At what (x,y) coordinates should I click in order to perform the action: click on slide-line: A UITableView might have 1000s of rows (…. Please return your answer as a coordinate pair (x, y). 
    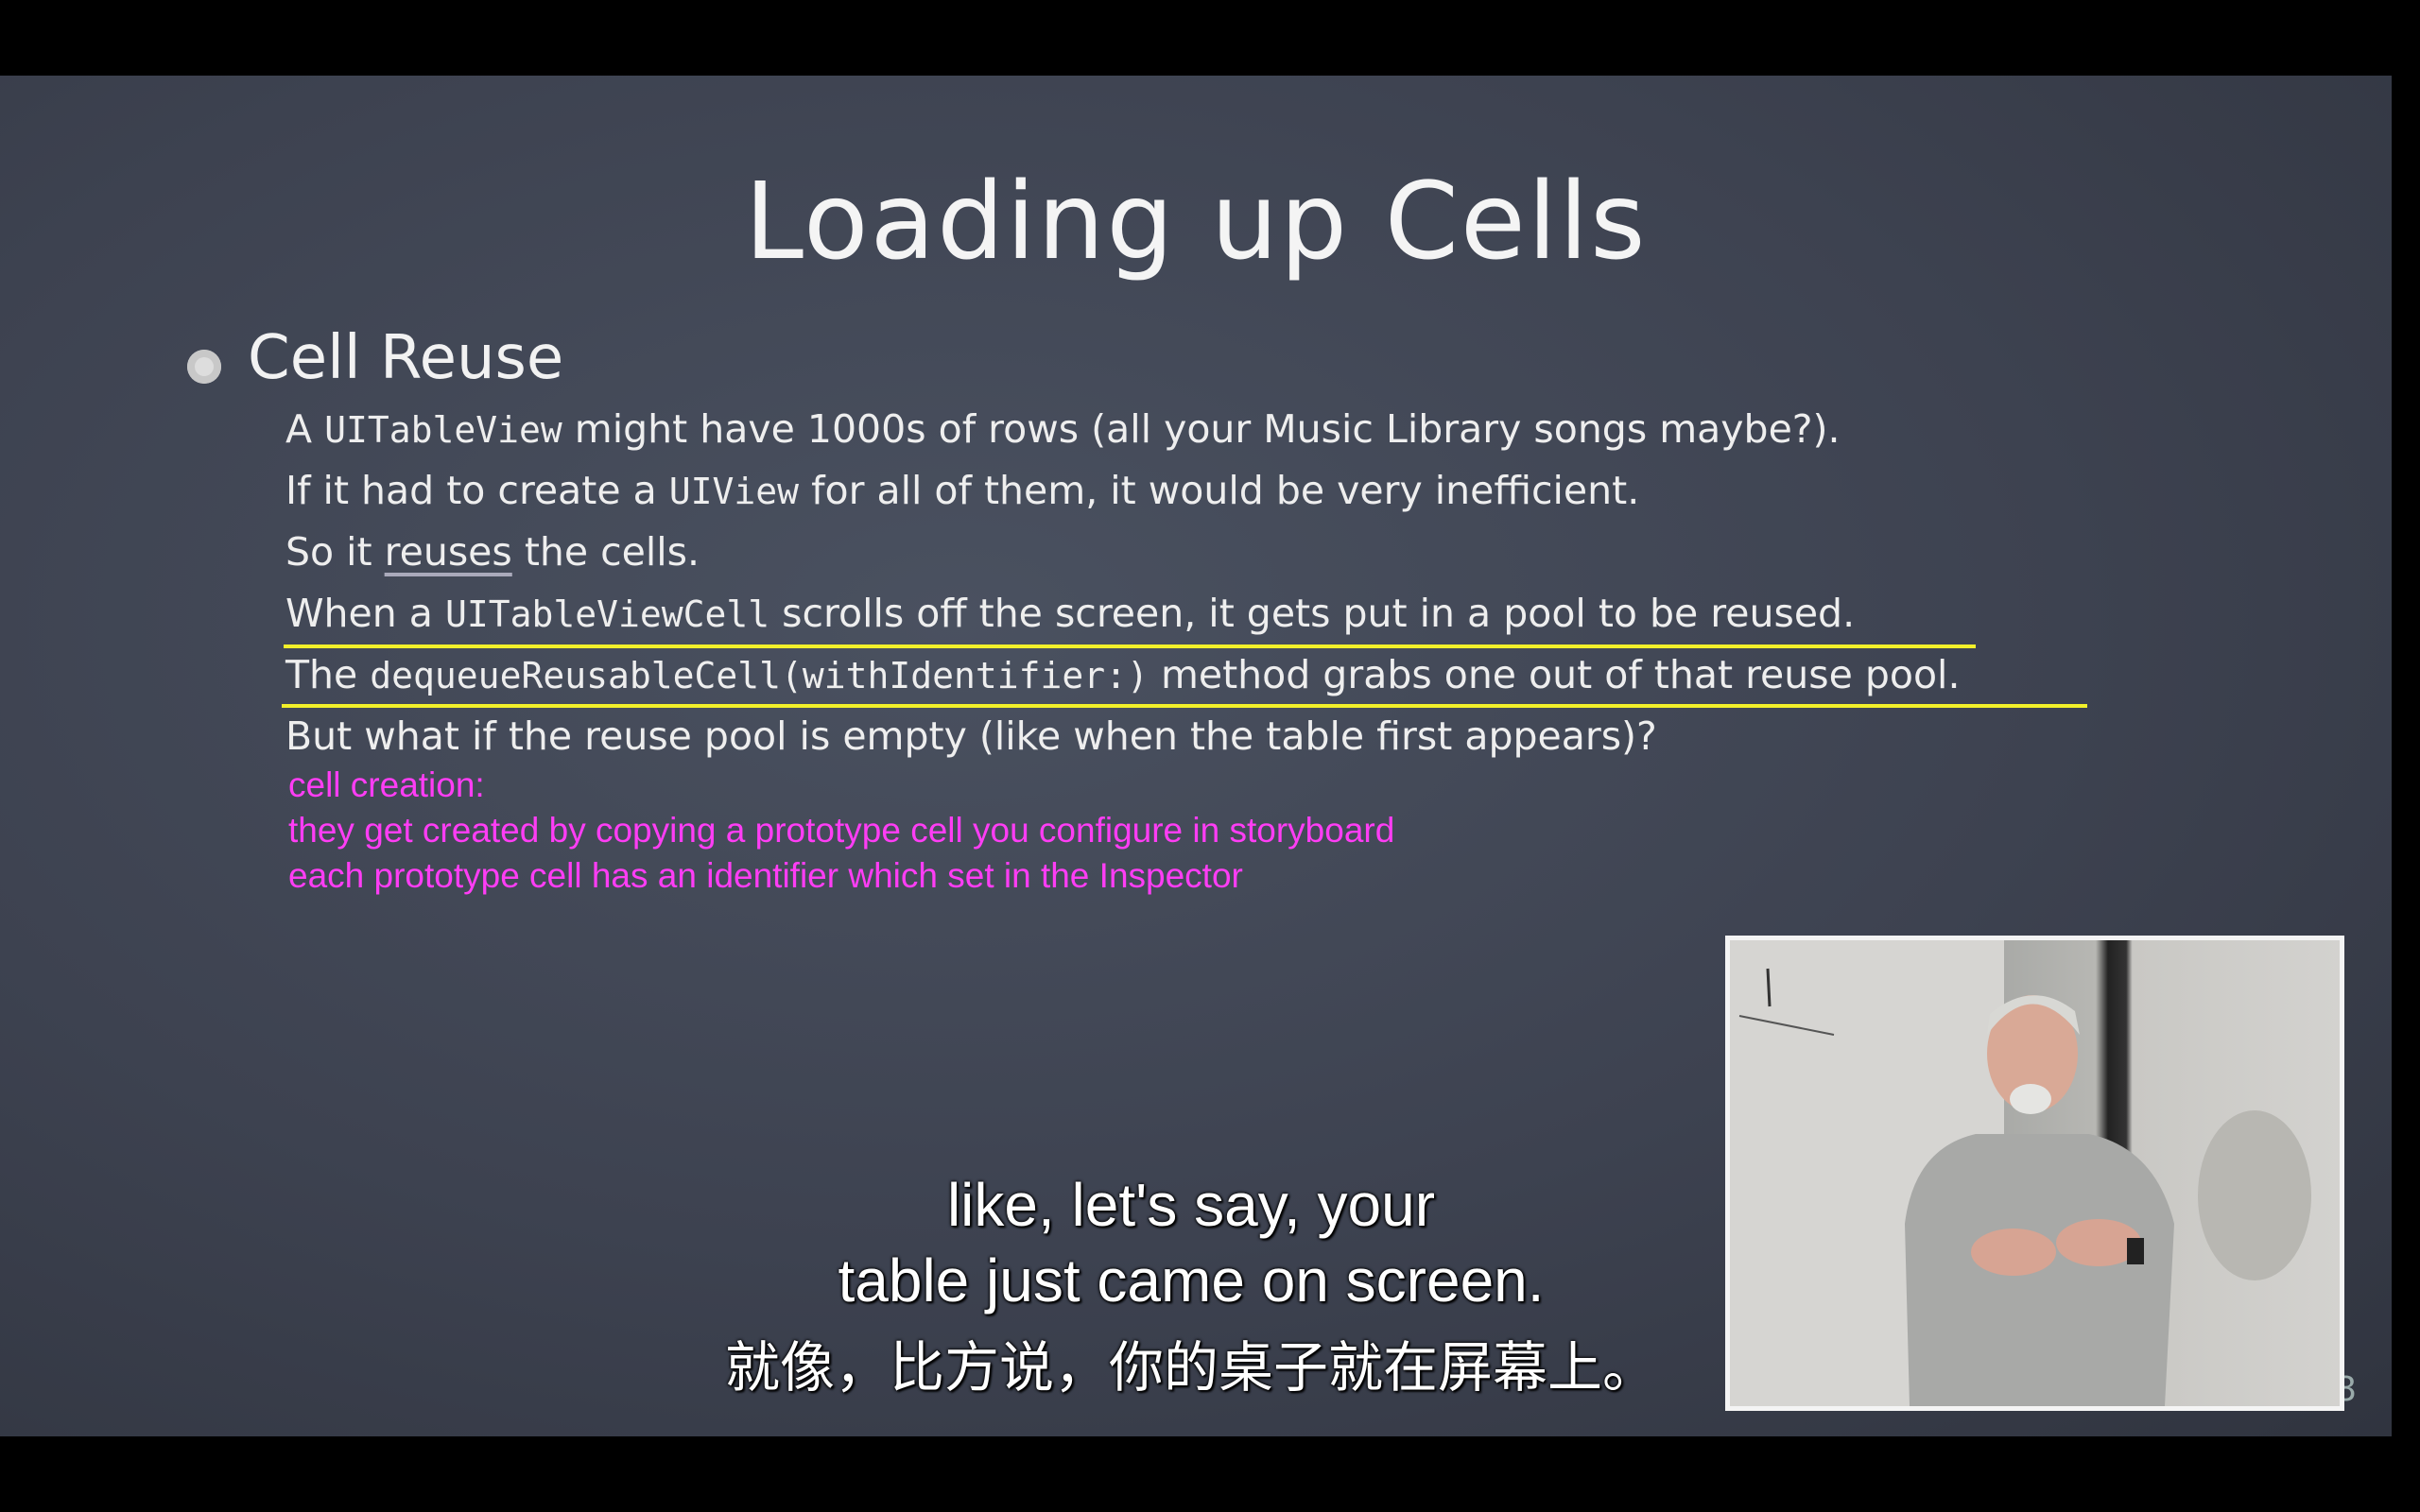
    Looking at the image, I should click on (1063, 429).